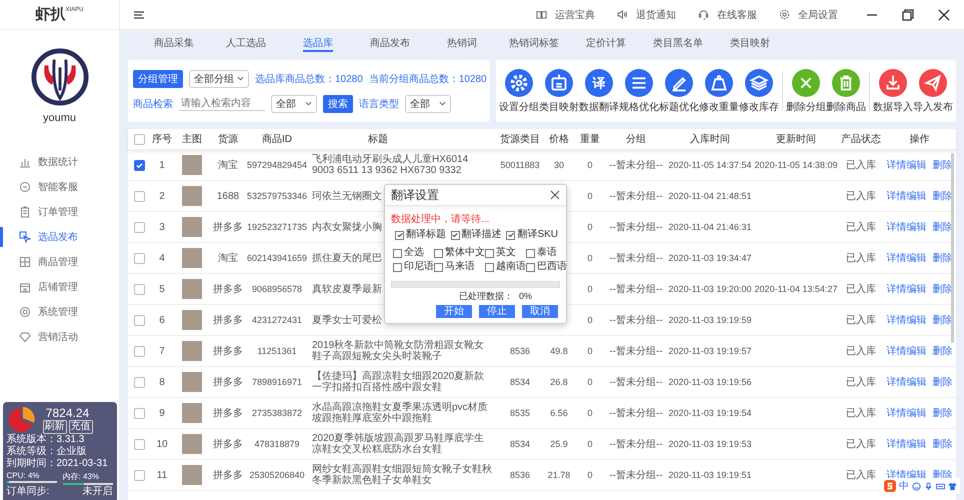 The image size is (964, 500). Describe the element at coordinates (139, 139) in the screenshot. I see `select-all-checkbox` at that location.